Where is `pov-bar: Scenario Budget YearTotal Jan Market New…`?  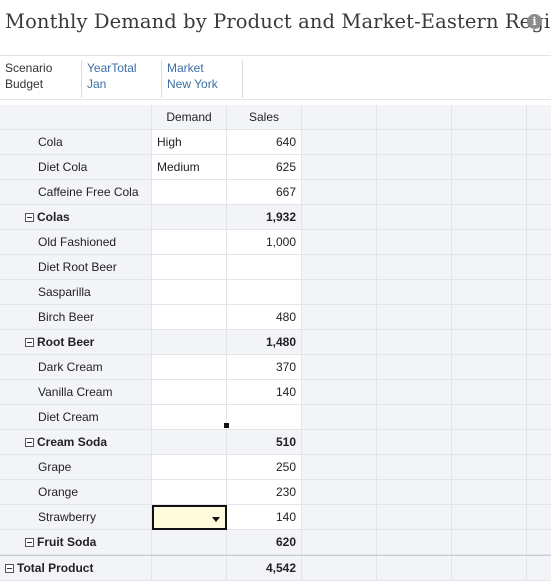
pov-bar: Scenario Budget YearTotal Jan Market New… is located at coordinates (275, 78).